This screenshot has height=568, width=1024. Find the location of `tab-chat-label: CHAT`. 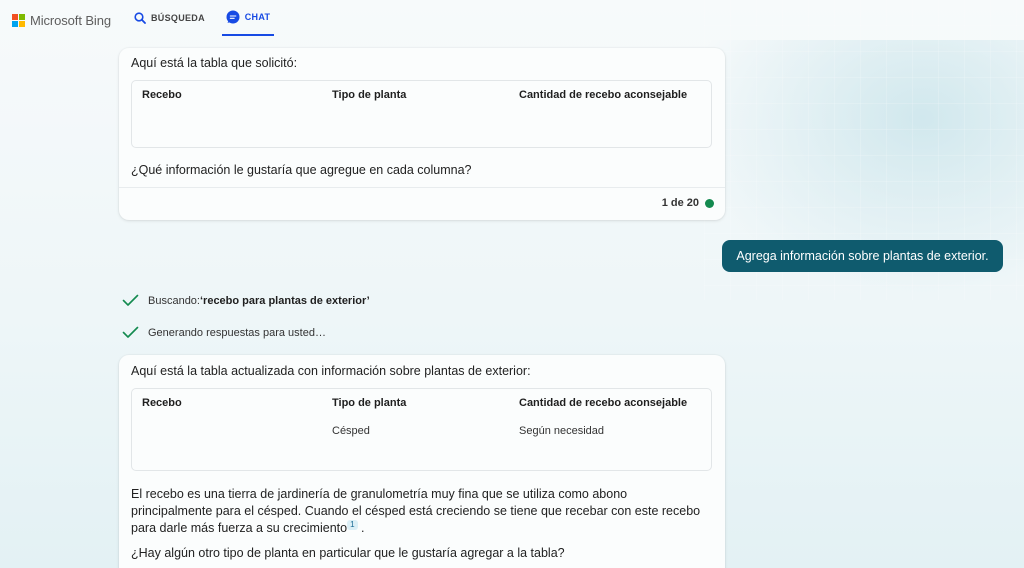

tab-chat-label: CHAT is located at coordinates (257, 17).